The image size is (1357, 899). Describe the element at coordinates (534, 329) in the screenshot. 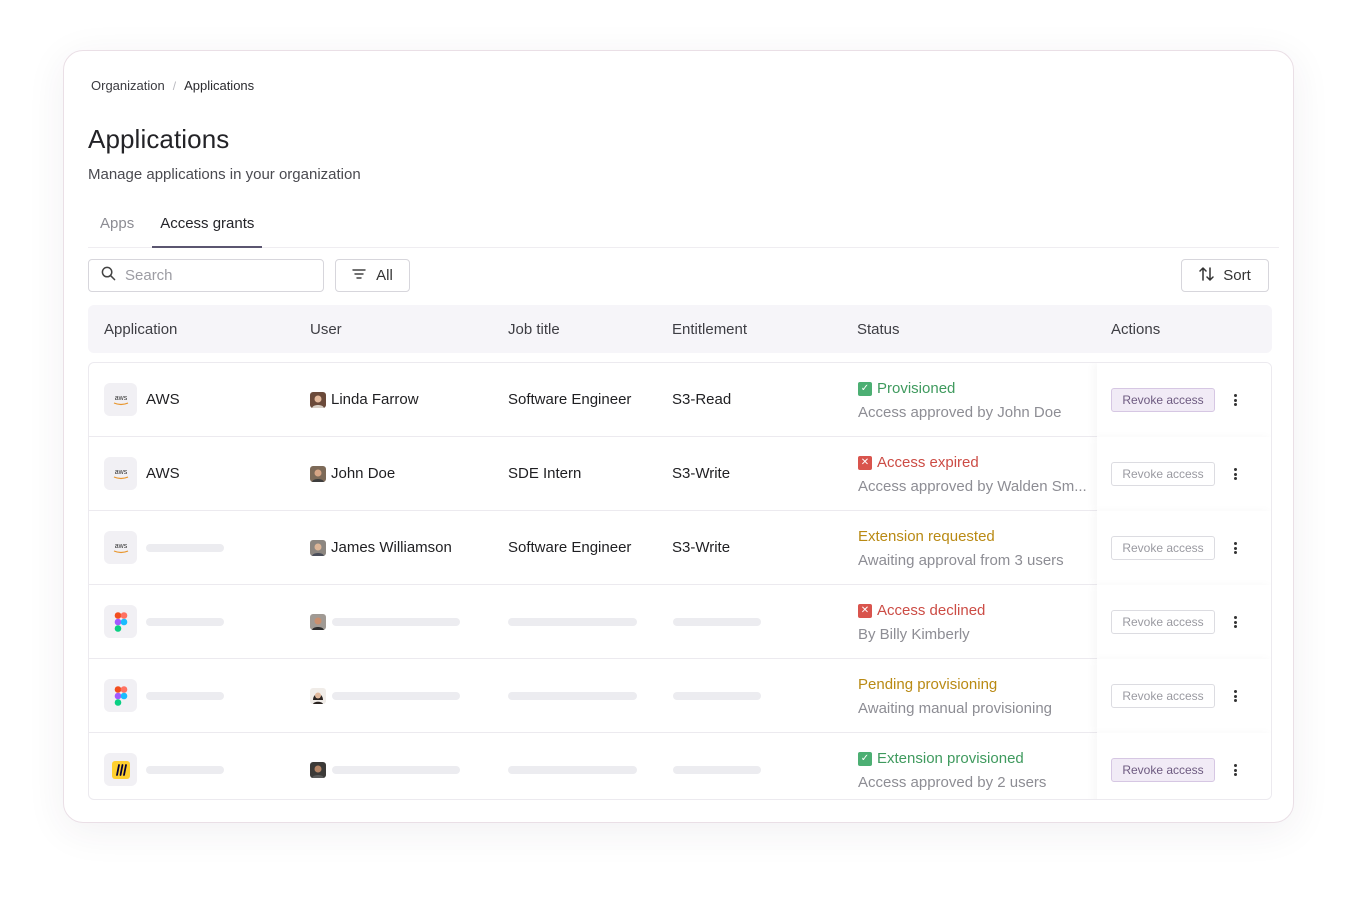

I see `column-job-title: Job title` at that location.